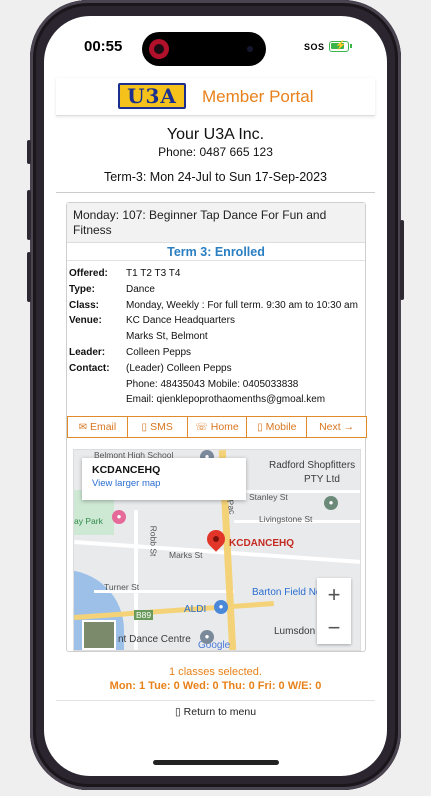 The image size is (431, 796). I want to click on email-button-label: Email, so click(103, 427).